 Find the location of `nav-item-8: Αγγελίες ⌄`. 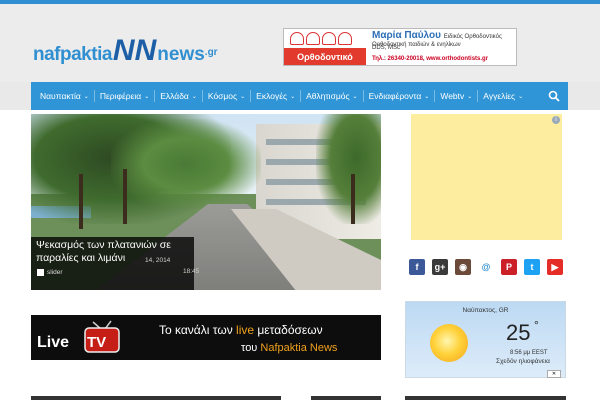

nav-item-8: Αγγελίες ⌄ is located at coordinates (503, 96).